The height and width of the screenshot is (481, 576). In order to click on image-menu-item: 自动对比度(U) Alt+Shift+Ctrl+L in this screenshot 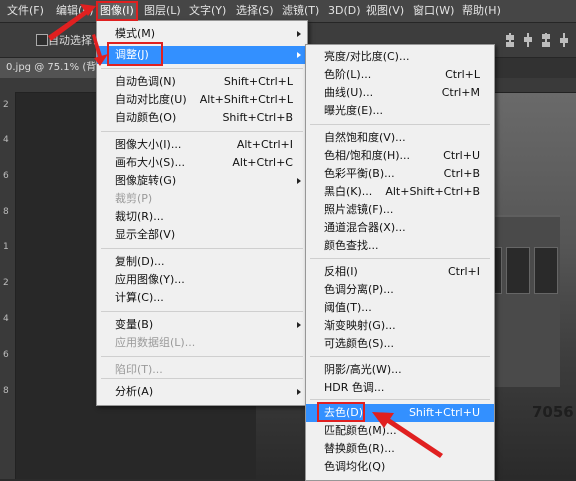, I will do `click(202, 100)`.